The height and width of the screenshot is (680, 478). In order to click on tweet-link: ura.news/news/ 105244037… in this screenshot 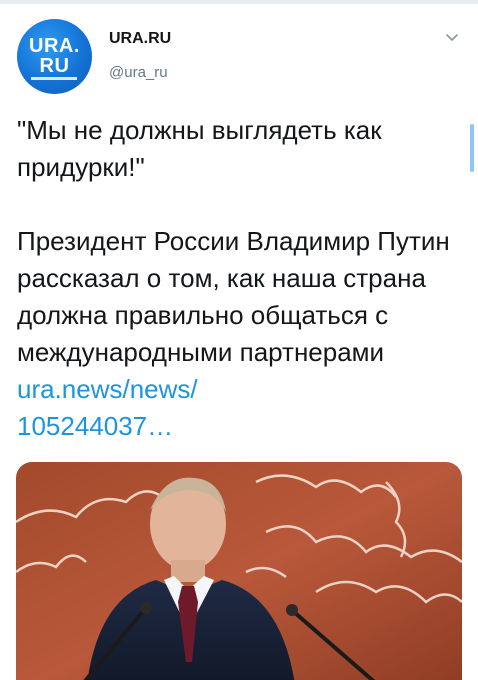, I will do `click(107, 407)`.